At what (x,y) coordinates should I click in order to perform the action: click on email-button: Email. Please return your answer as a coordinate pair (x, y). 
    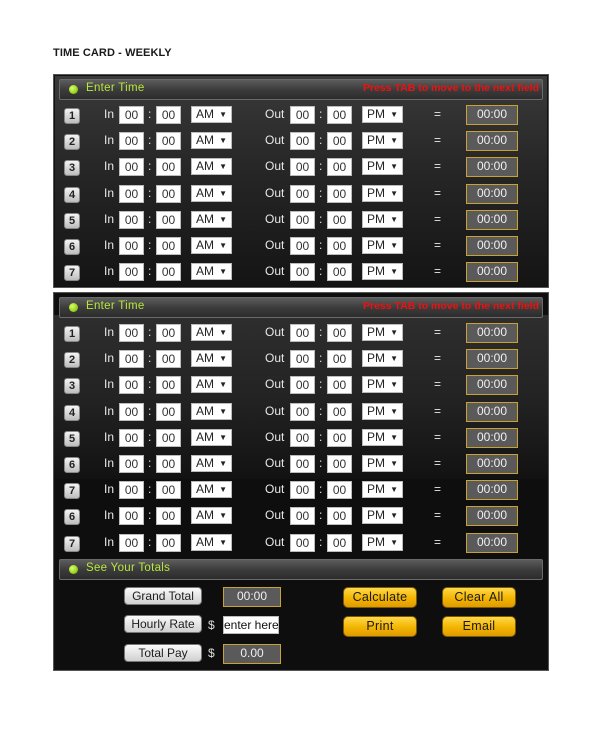
    Looking at the image, I should click on (479, 626).